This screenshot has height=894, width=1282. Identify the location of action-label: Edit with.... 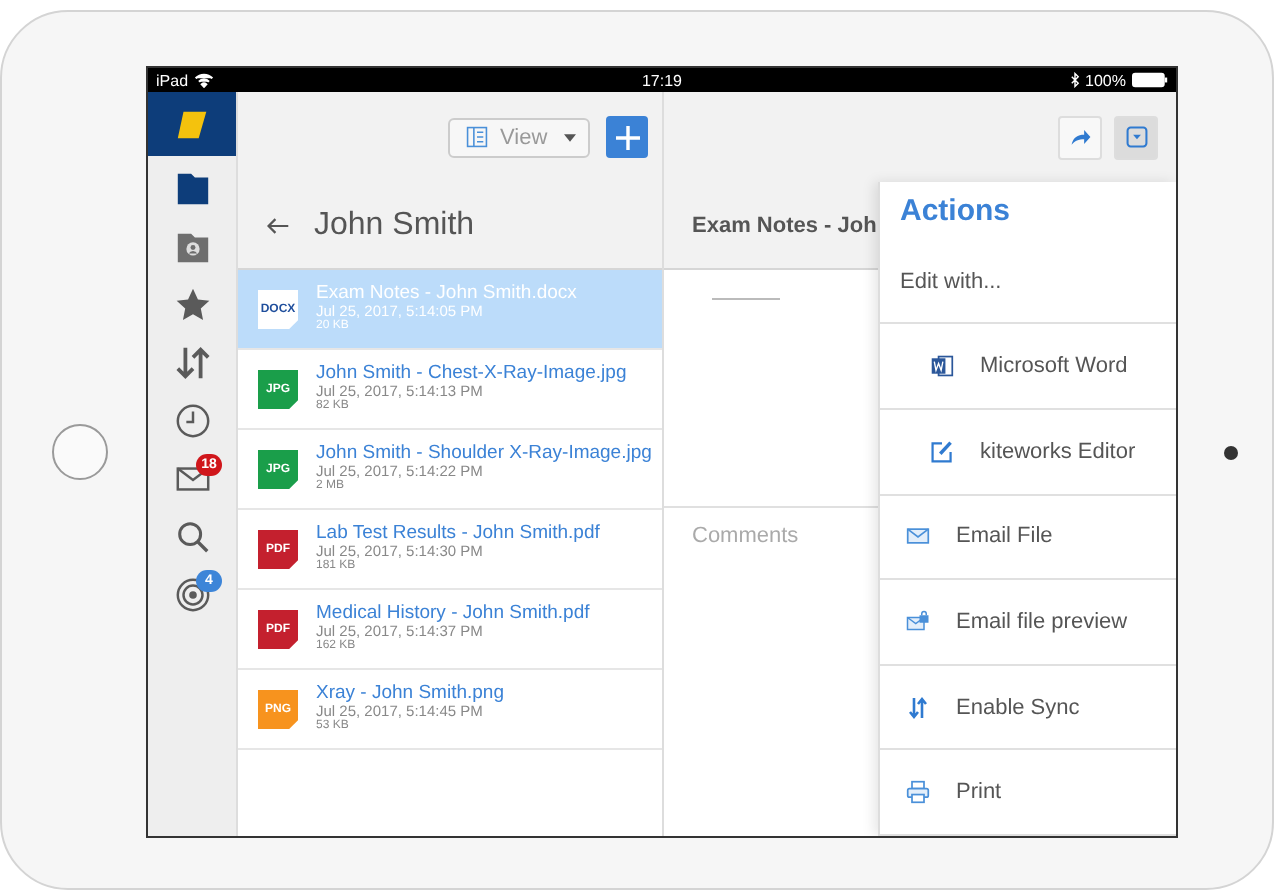
(951, 281).